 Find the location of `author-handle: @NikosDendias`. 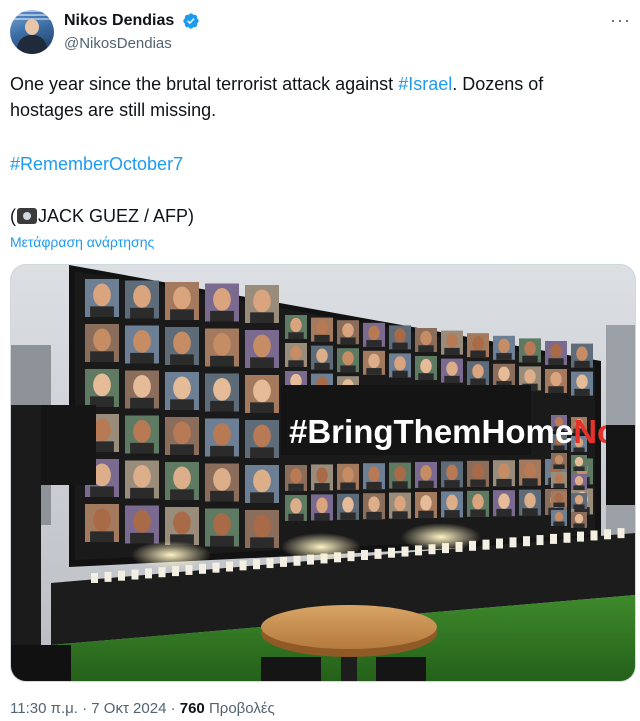

author-handle: @NikosDendias is located at coordinates (118, 44).